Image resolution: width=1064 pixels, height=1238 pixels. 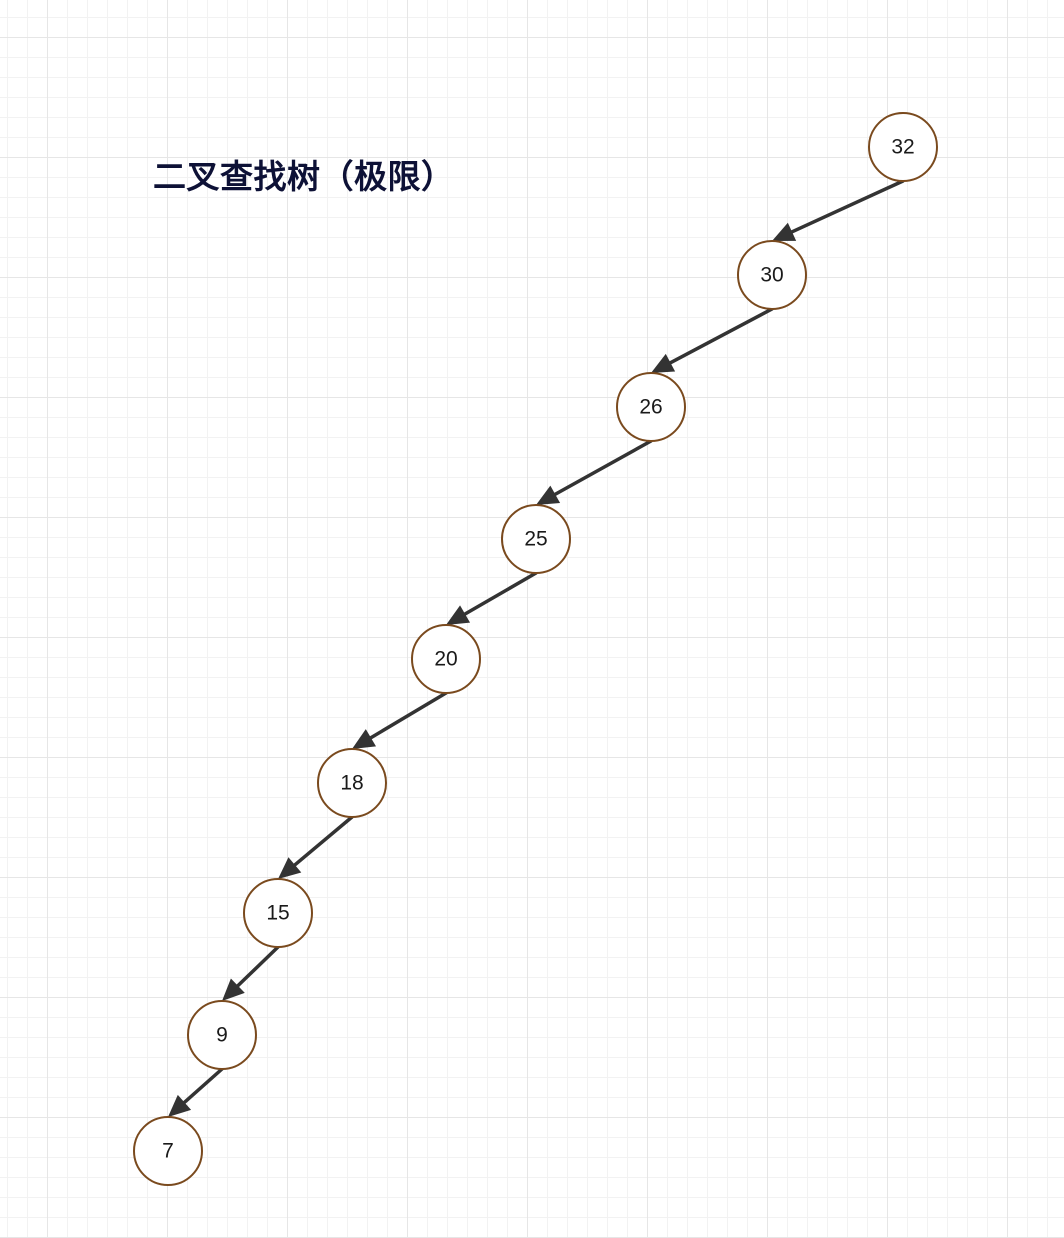 I want to click on tree-node-20: 20, so click(x=446, y=659).